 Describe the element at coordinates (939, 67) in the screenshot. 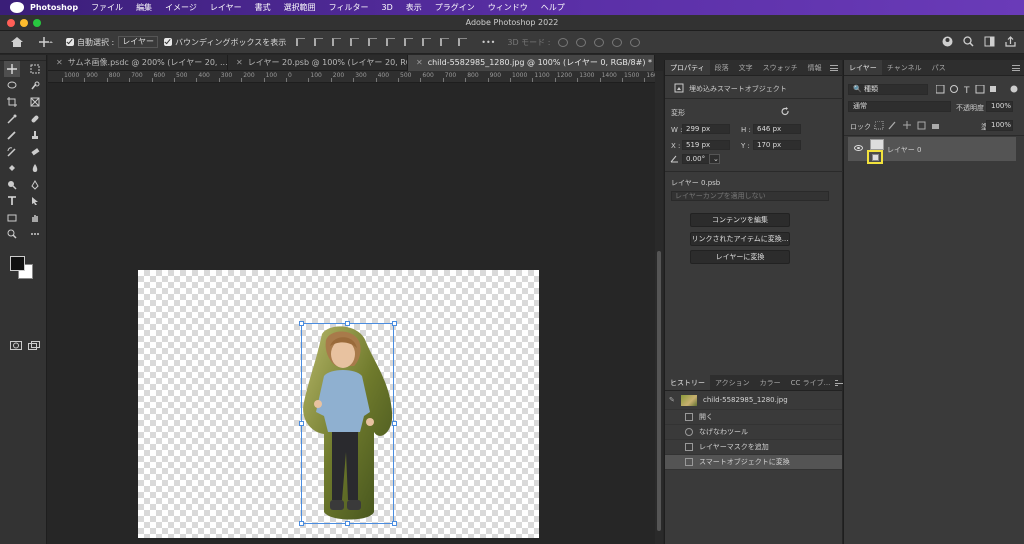

I see `tab-paths: パス` at that location.